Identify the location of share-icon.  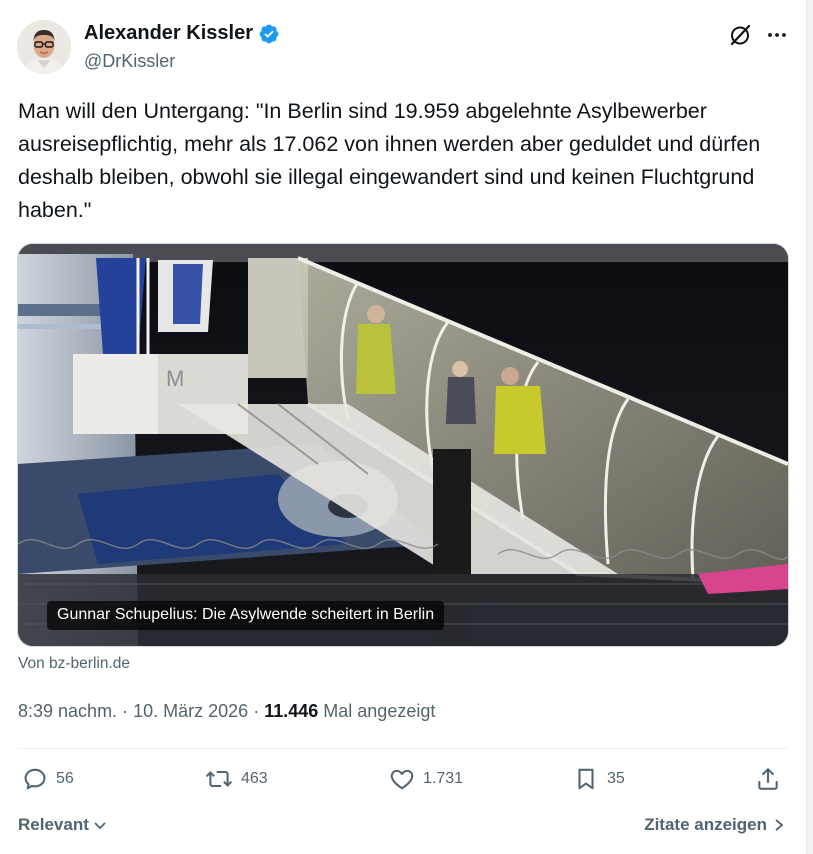
(768, 779).